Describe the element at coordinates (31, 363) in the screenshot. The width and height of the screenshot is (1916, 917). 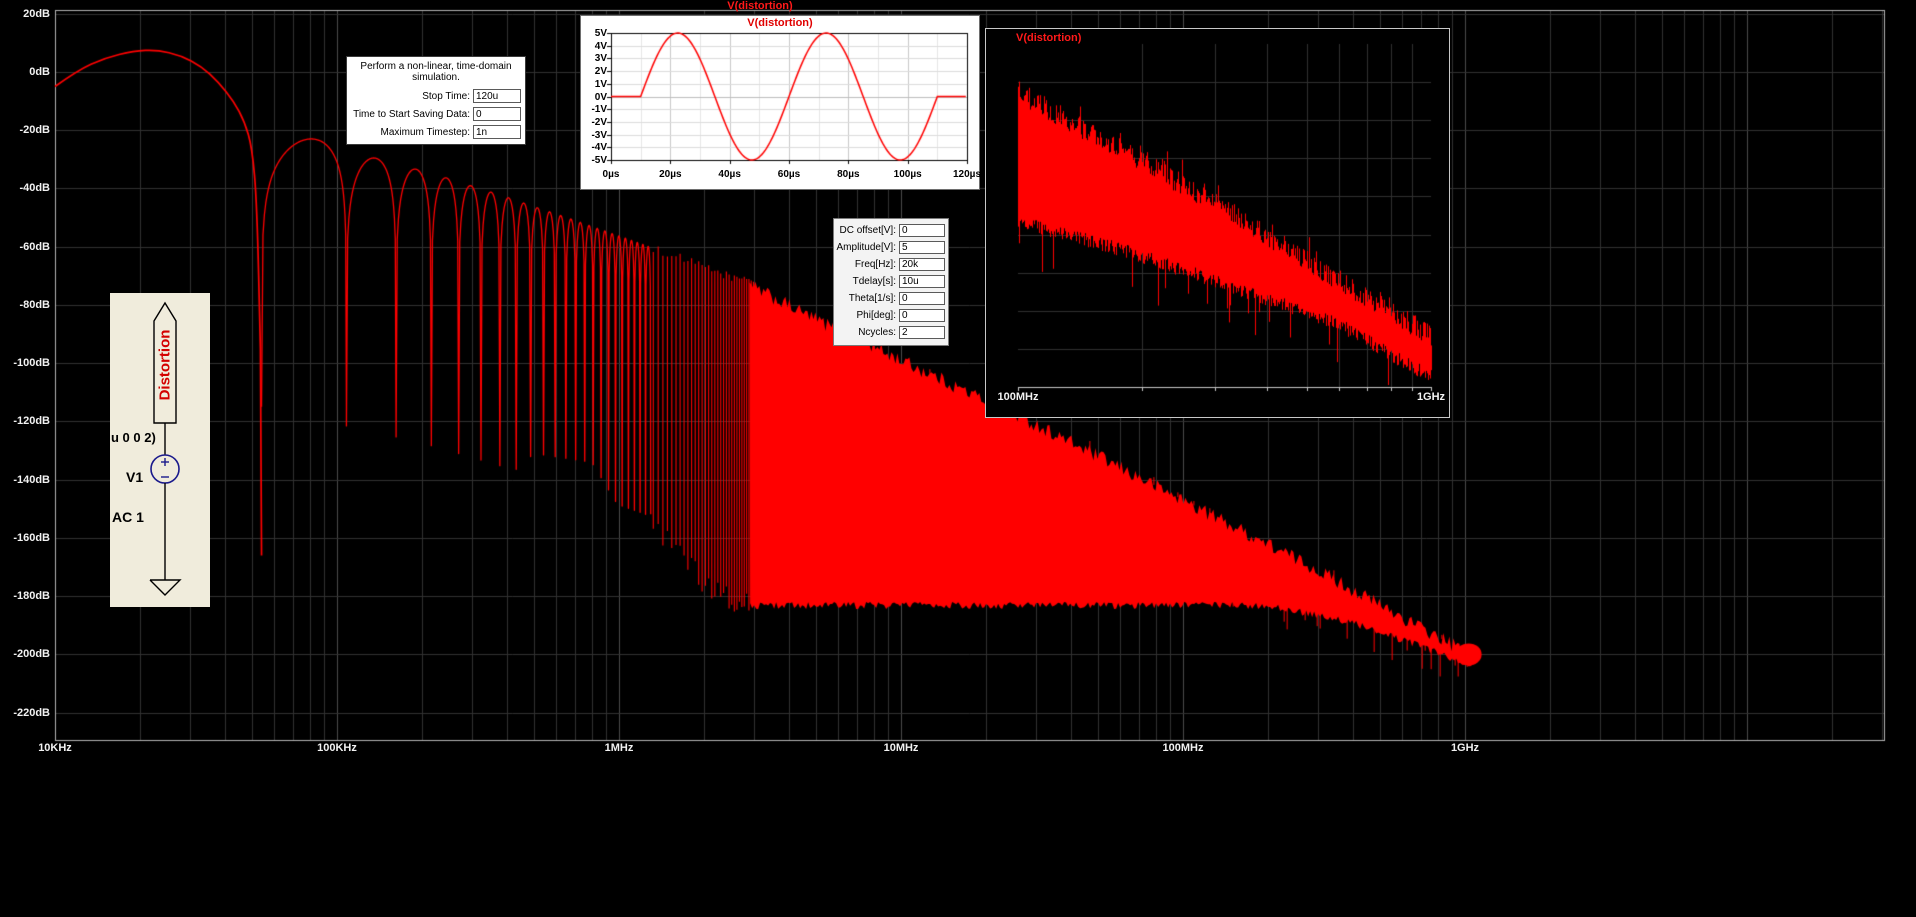
I see `main-y-axis-label: -100dB` at that location.